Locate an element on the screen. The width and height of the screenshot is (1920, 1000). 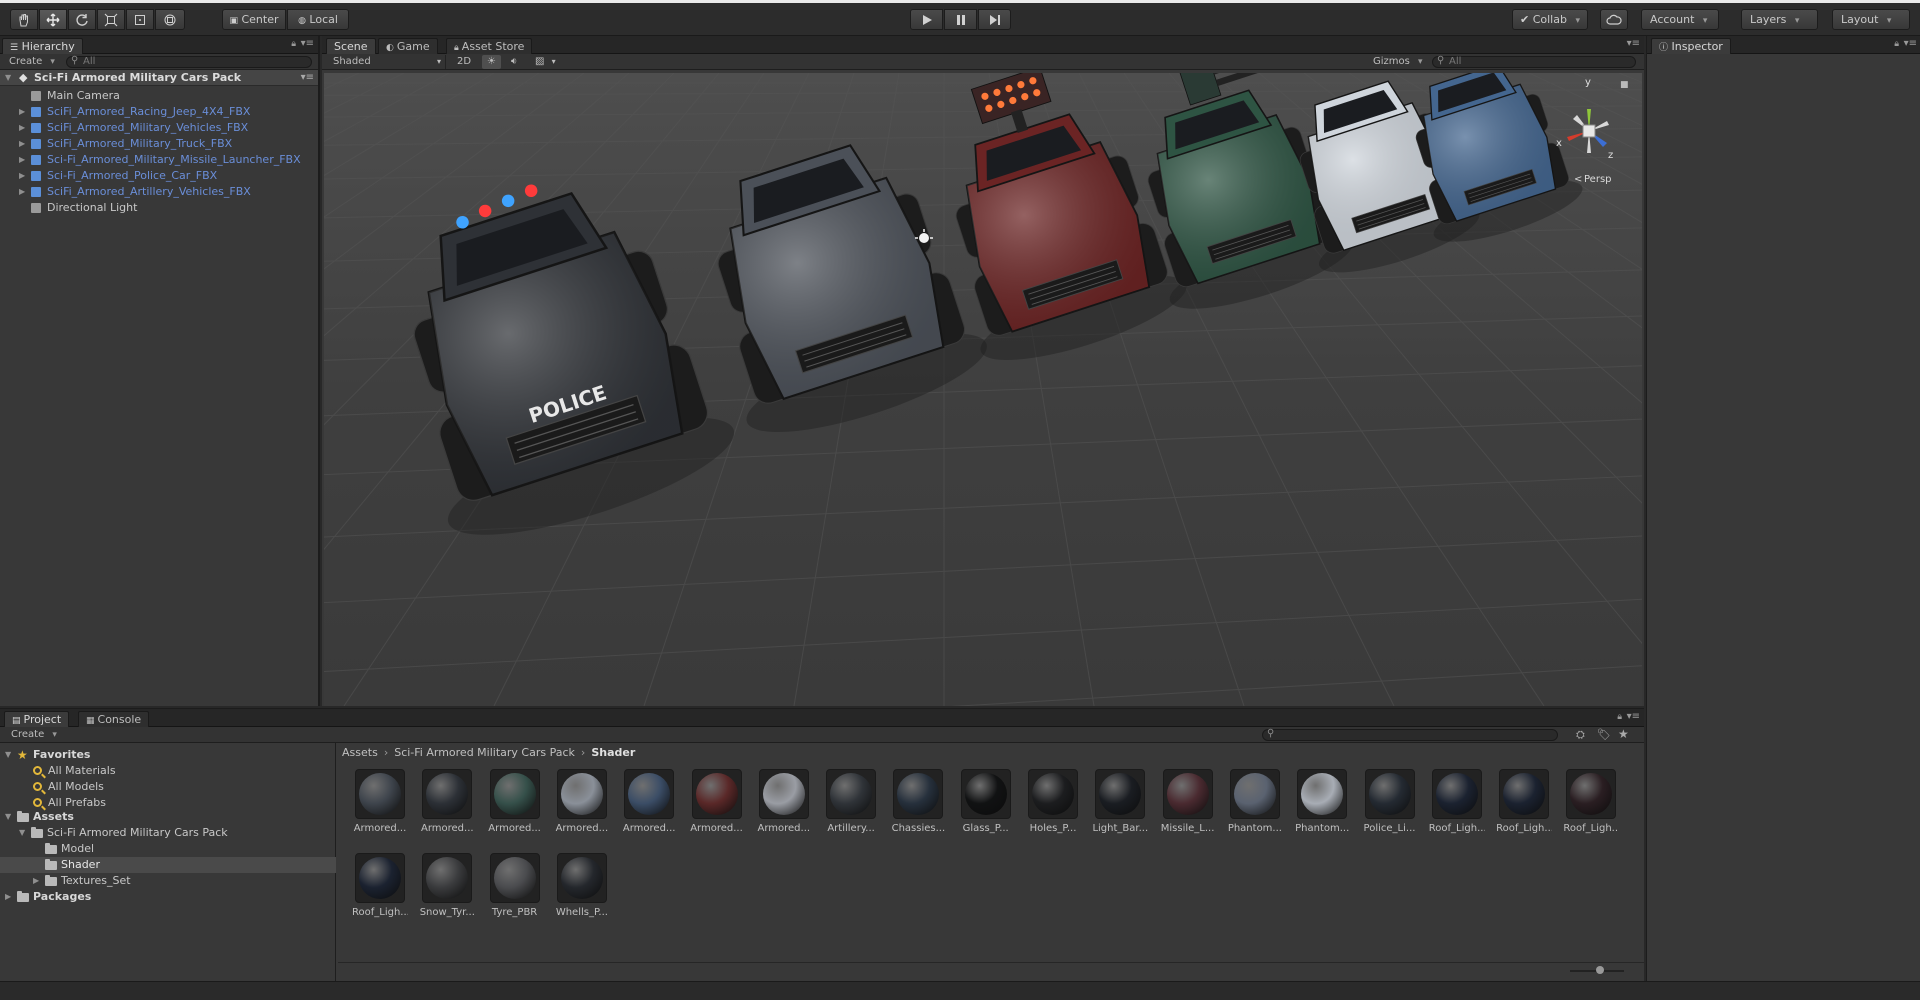
hierarchy-item: ▶ SciFi_Armored_Artillery_Vehicles_FBX is located at coordinates (159, 192).